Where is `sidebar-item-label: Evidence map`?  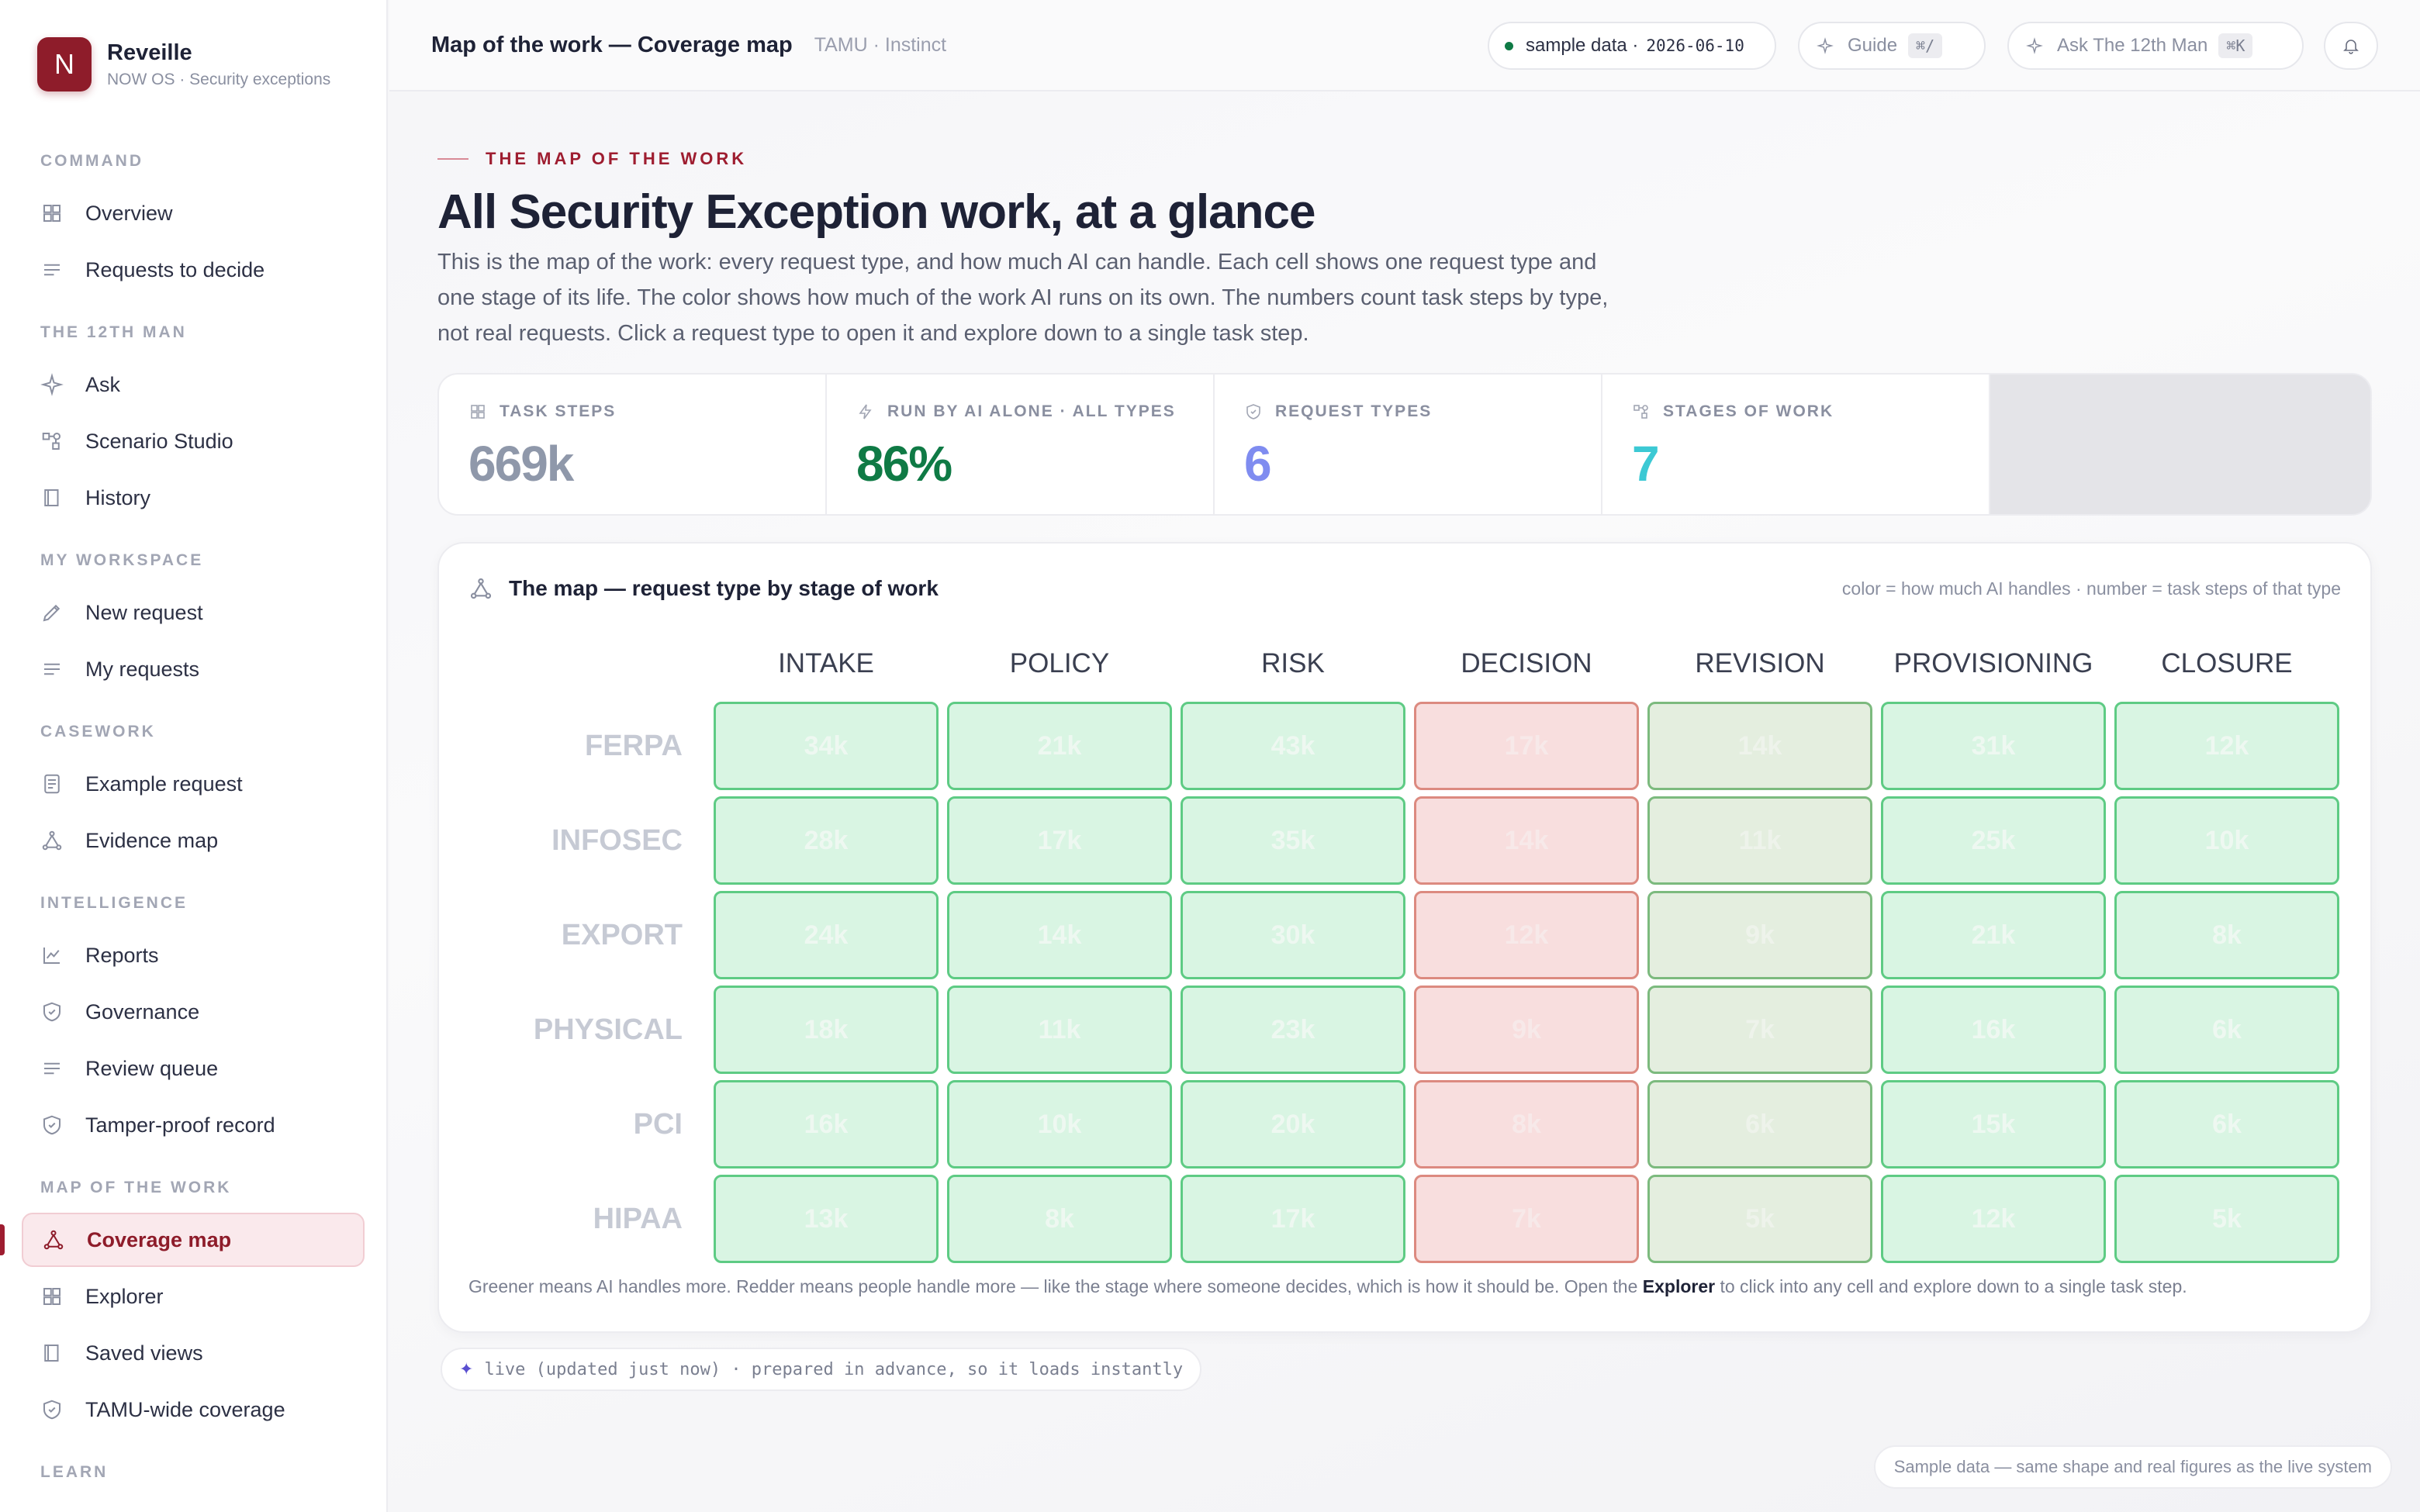 sidebar-item-label: Evidence map is located at coordinates (152, 840).